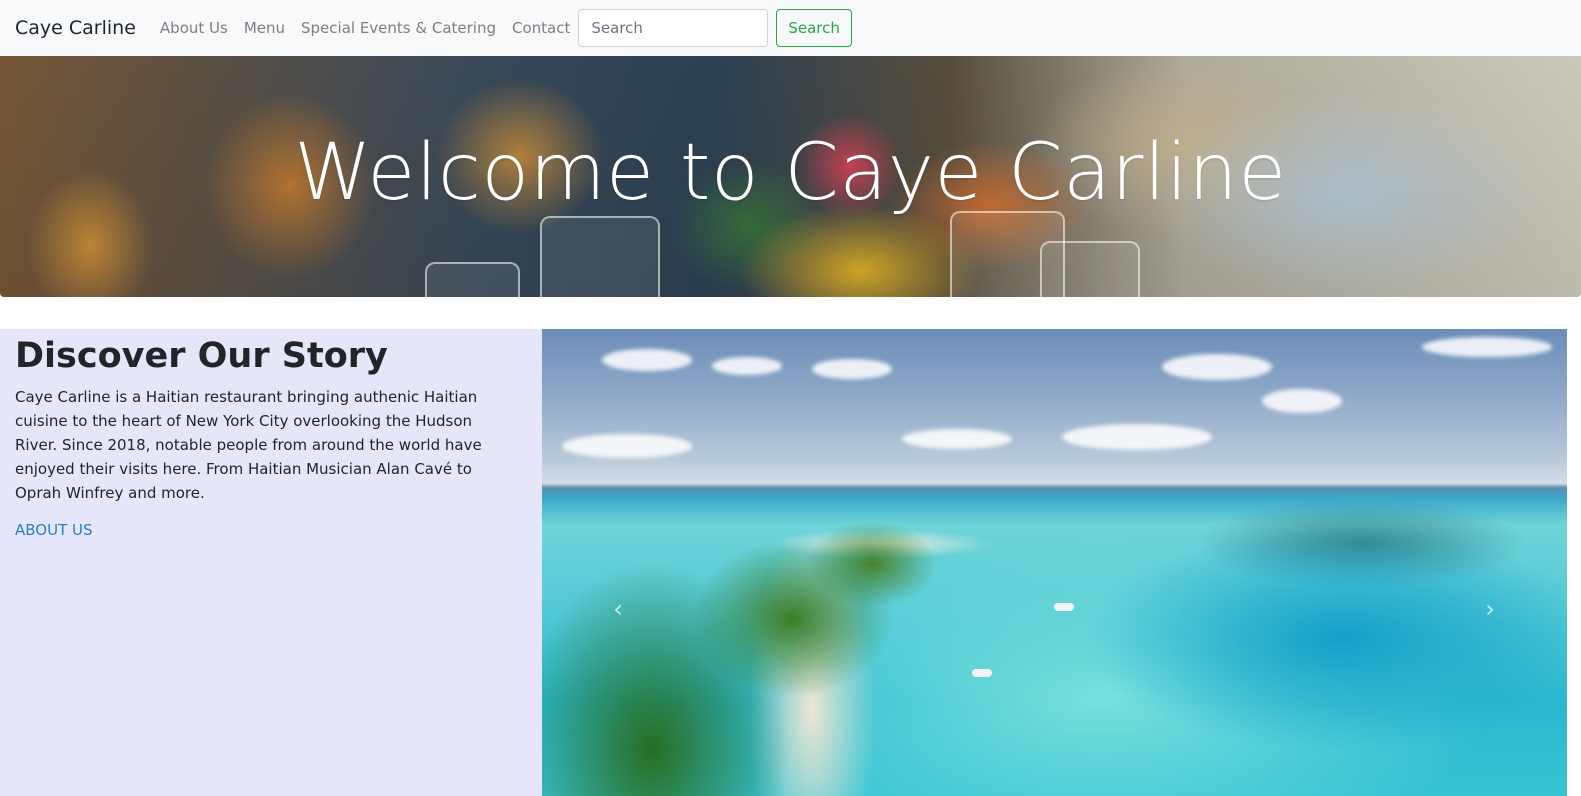 This screenshot has height=796, width=1581. I want to click on chevron-right-icon: ›, so click(1490, 609).